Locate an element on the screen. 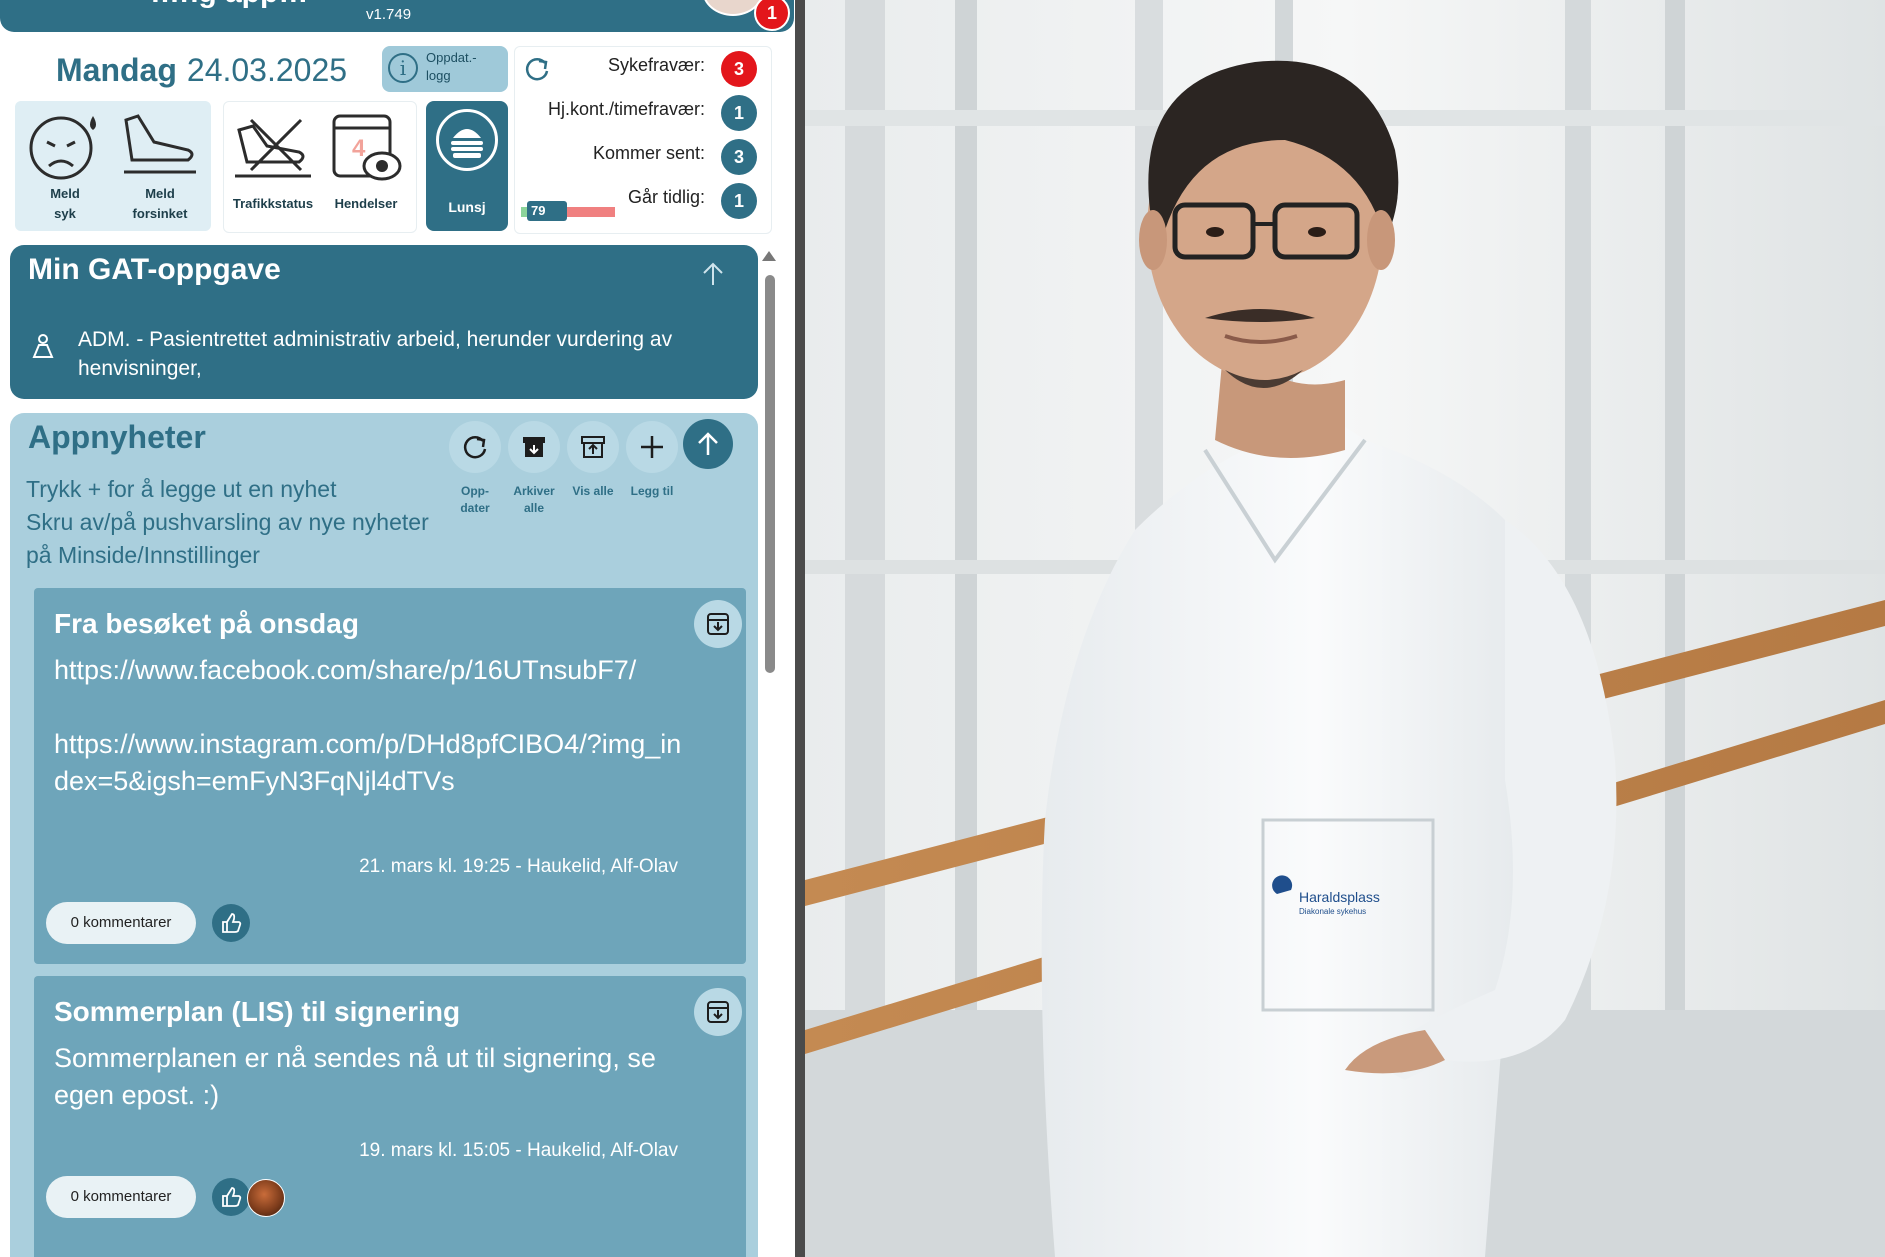 The image size is (1885, 1257). current-date: Mandag 24.03.2025 is located at coordinates (201, 70).